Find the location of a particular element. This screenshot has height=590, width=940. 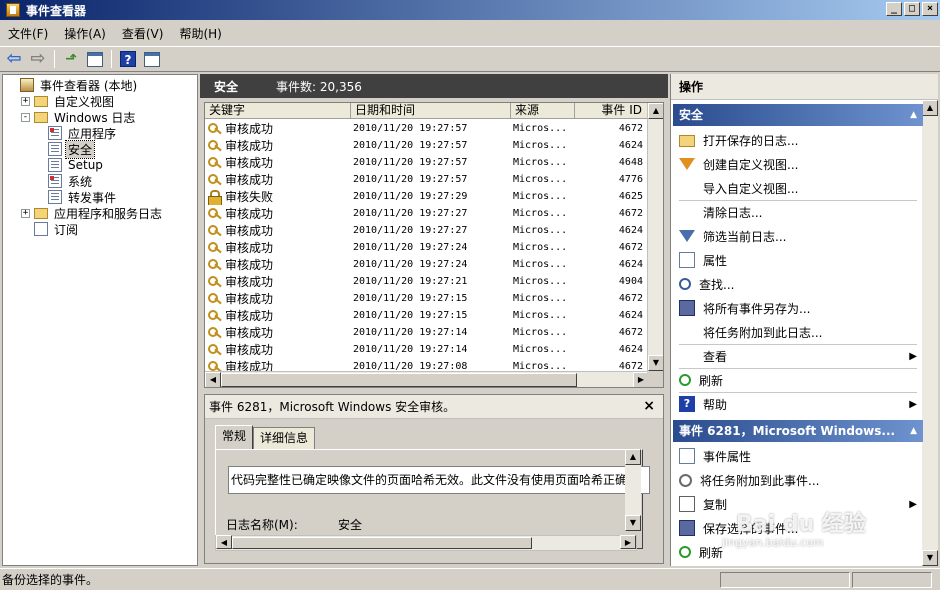

tree-item: 转发事件 is located at coordinates (100, 197).